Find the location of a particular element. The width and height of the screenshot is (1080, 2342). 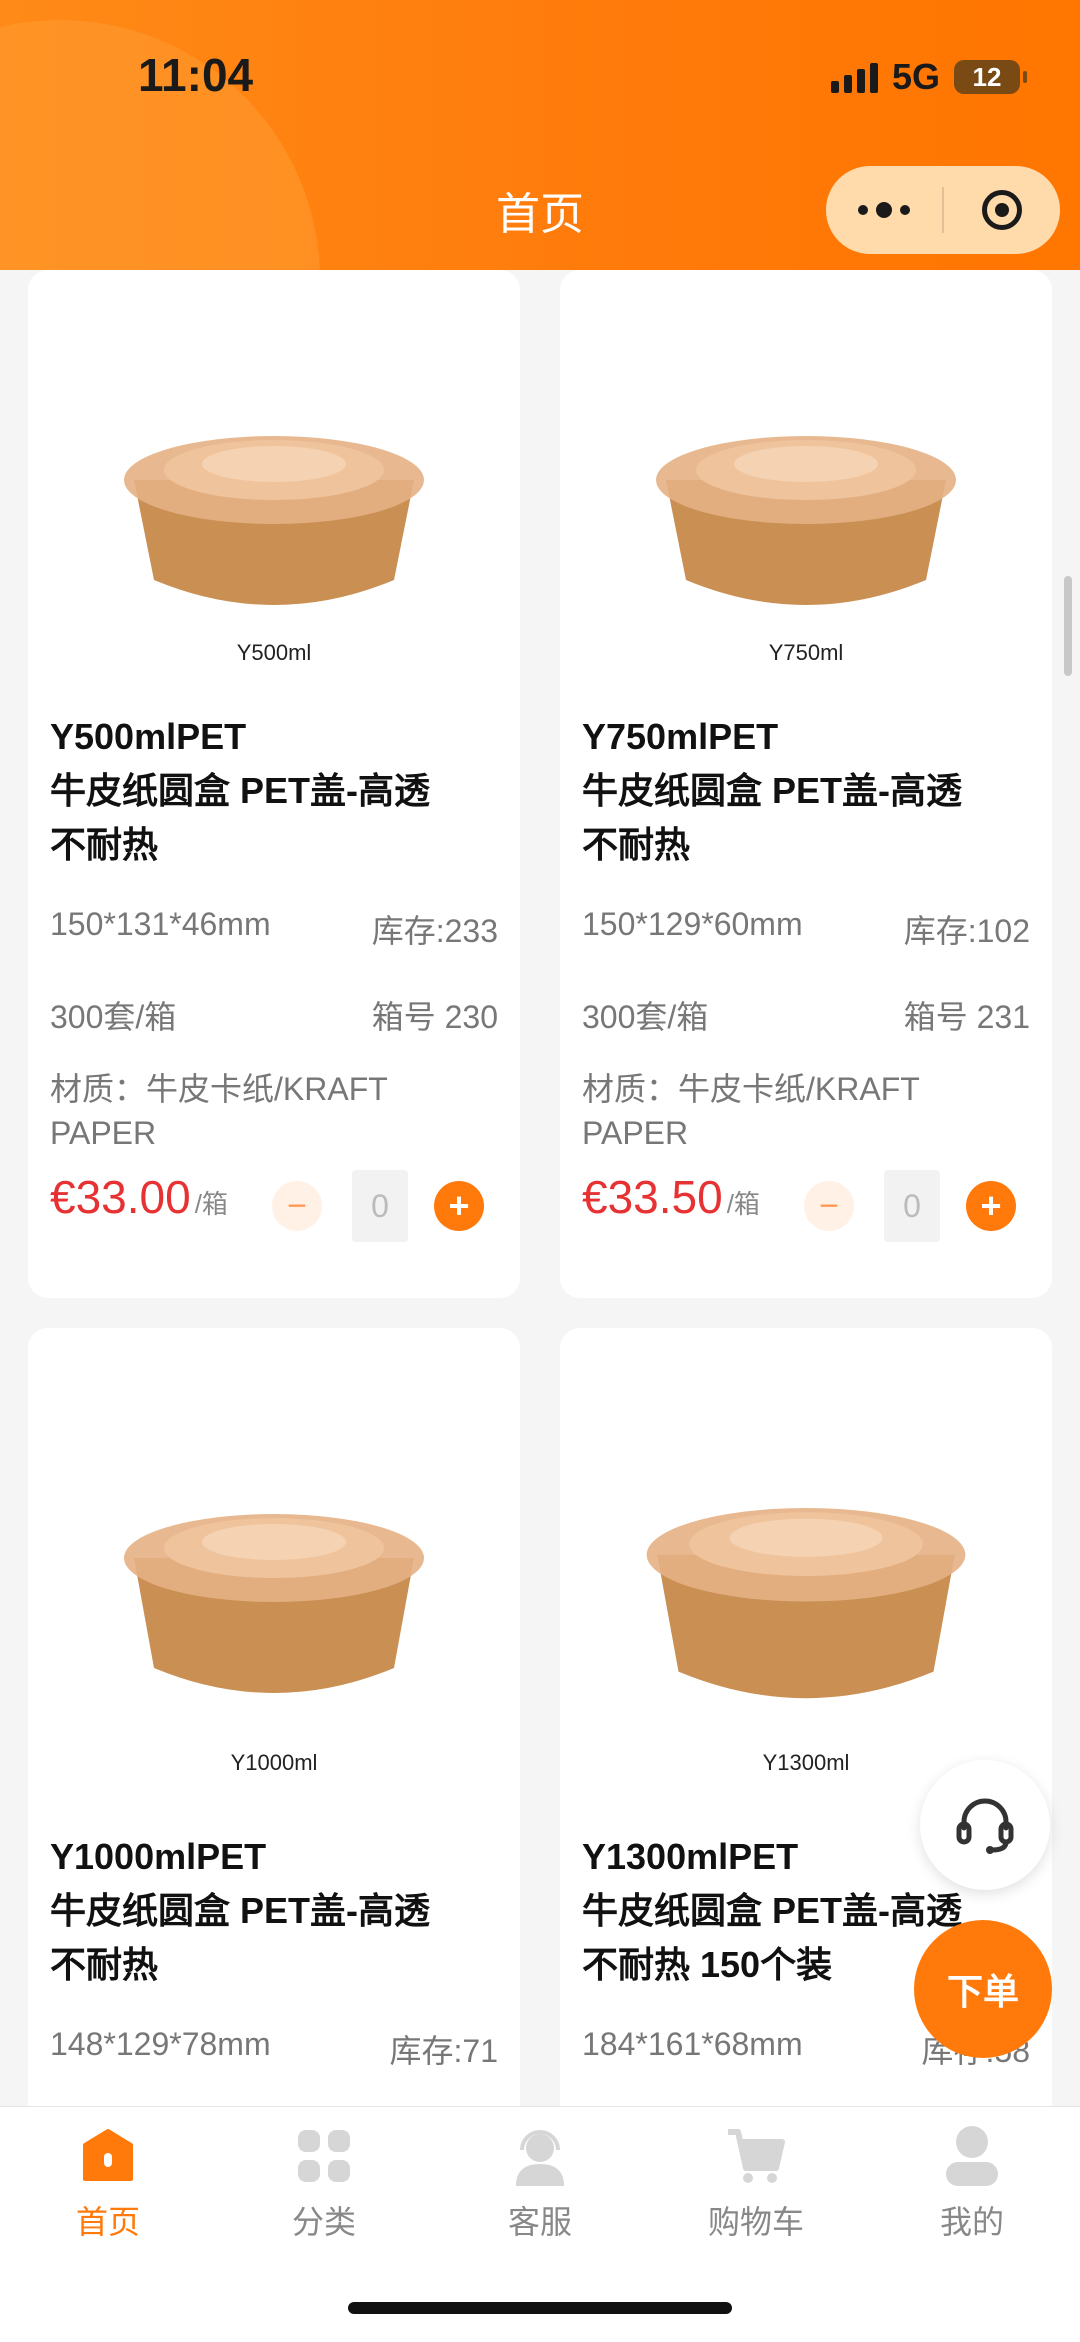

image-size-label: Y1000ml is located at coordinates (274, 1762).